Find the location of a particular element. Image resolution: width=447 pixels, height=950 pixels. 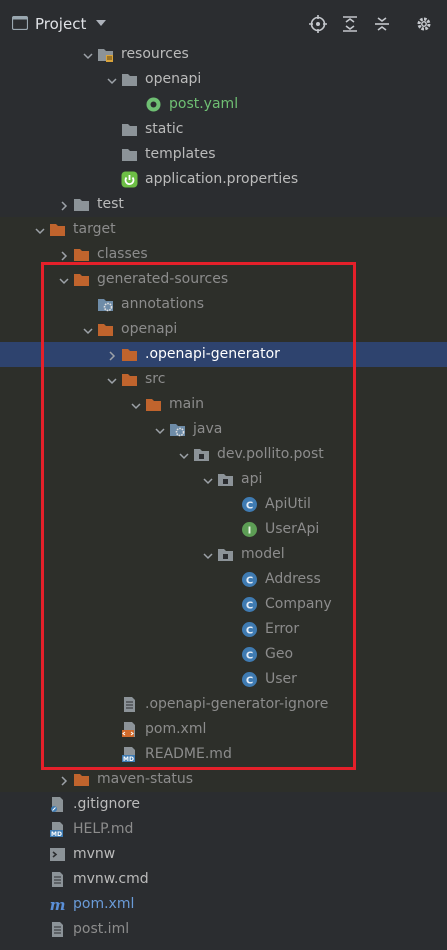

tree-row: model is located at coordinates (223, 554).